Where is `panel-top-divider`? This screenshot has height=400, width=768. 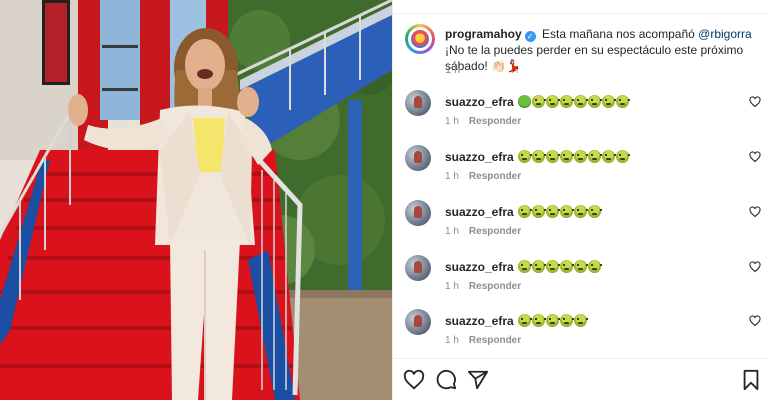 panel-top-divider is located at coordinates (580, 7).